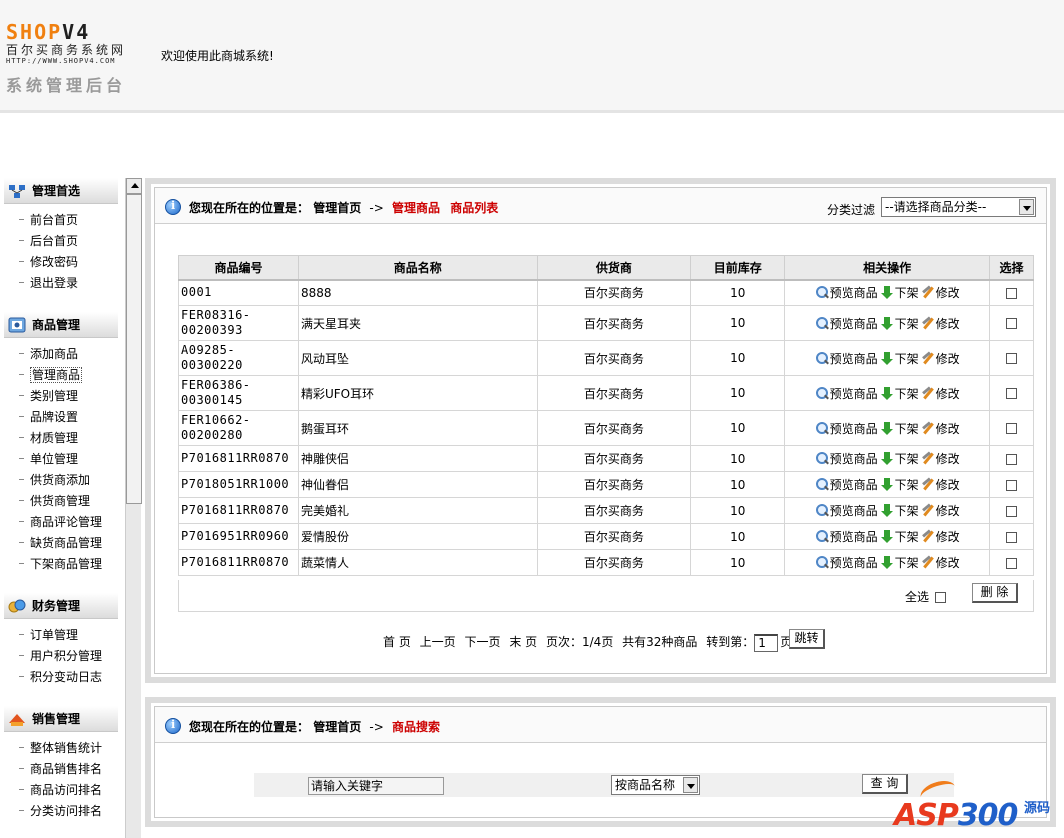  I want to click on pager-next: 下一页, so click(483, 642).